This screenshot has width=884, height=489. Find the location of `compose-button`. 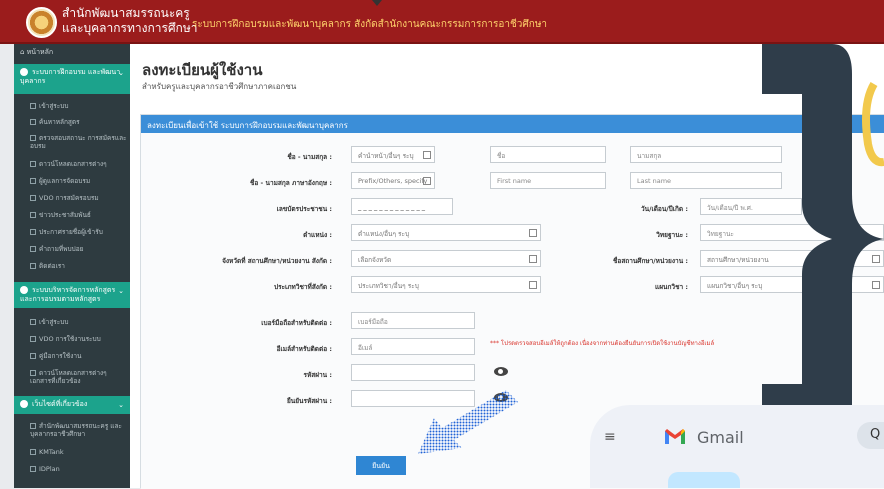

compose-button is located at coordinates (704, 480).